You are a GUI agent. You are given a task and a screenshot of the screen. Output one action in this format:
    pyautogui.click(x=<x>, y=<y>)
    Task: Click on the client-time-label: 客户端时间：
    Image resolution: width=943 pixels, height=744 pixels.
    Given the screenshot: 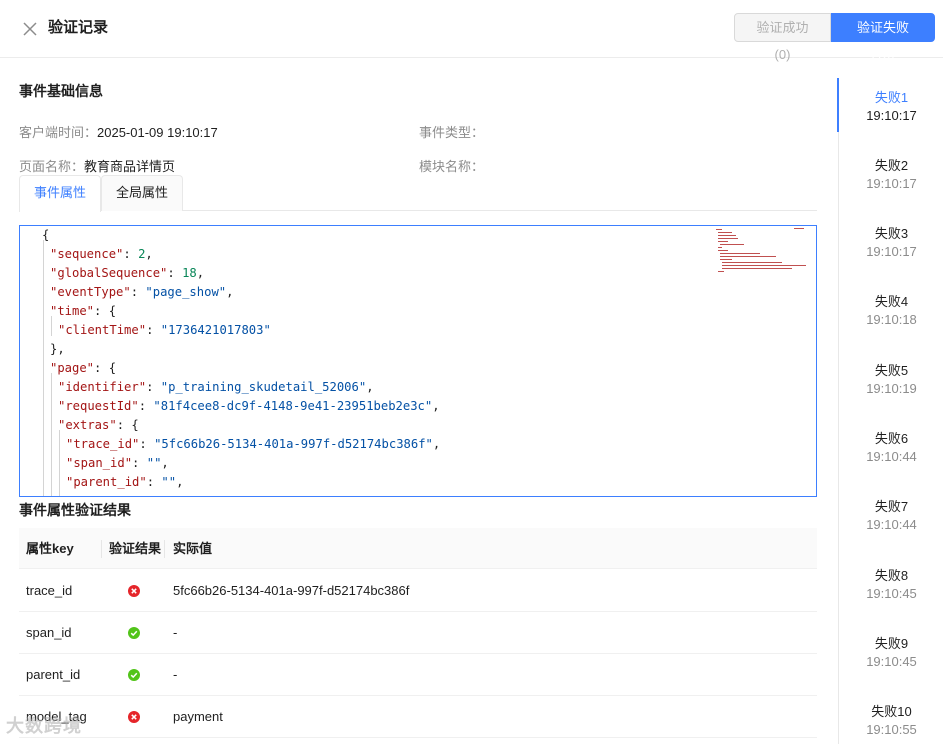 What is the action you would take?
    pyautogui.click(x=58, y=132)
    